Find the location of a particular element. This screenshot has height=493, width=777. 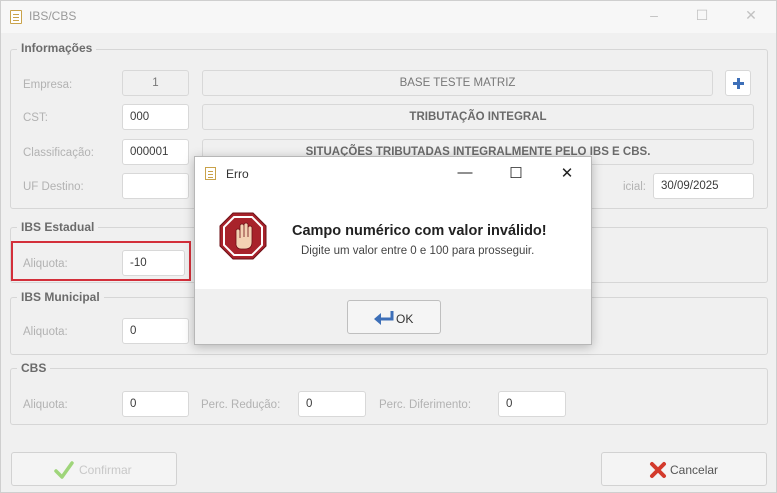

close-x-icon is located at coordinates (658, 470).